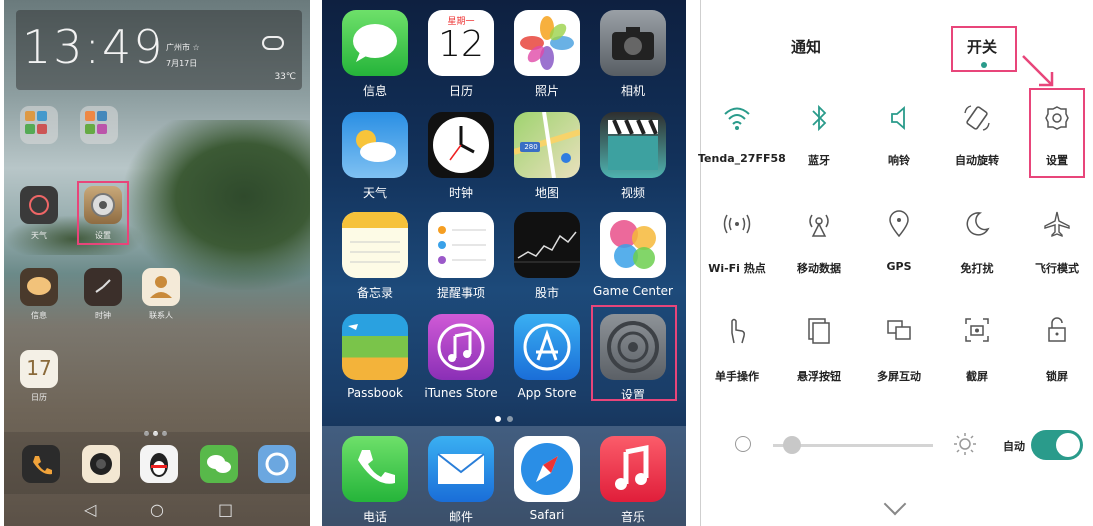  What do you see at coordinates (217, 205) in the screenshot?
I see `wallpaper-trees` at bounding box center [217, 205].